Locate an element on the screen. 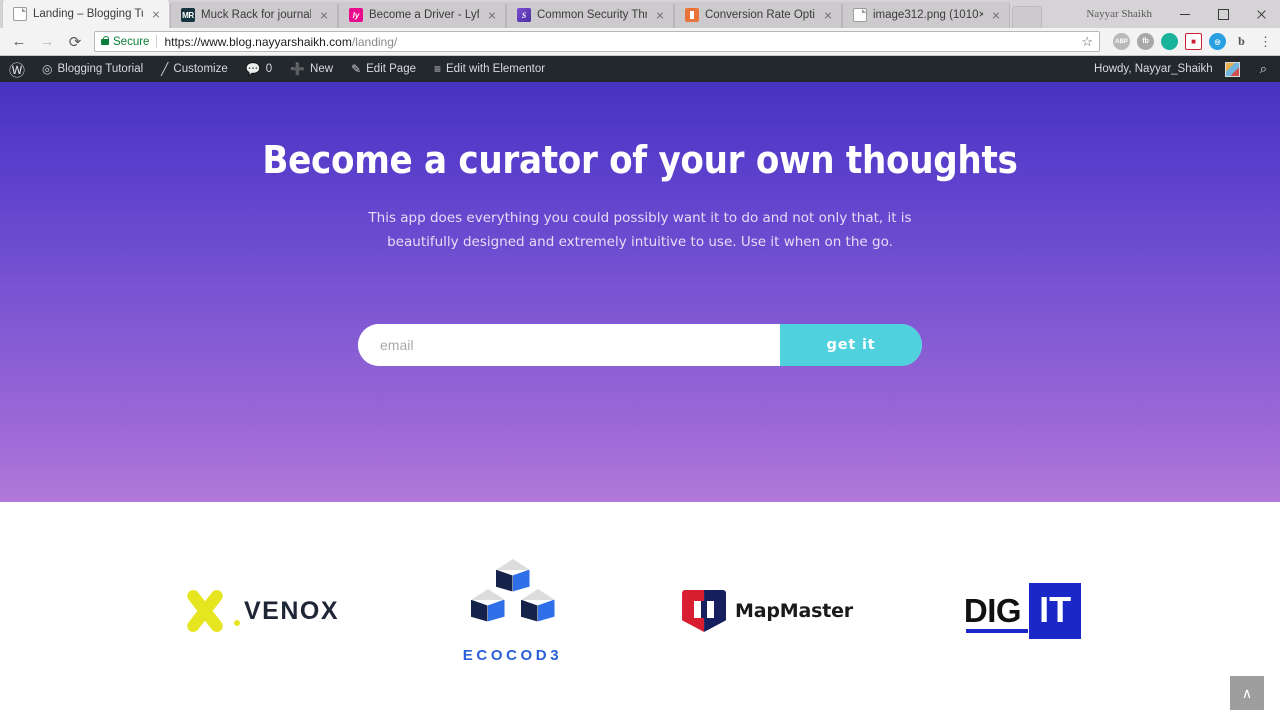  adblock-plus-extension-icon: ABP is located at coordinates (1121, 41).